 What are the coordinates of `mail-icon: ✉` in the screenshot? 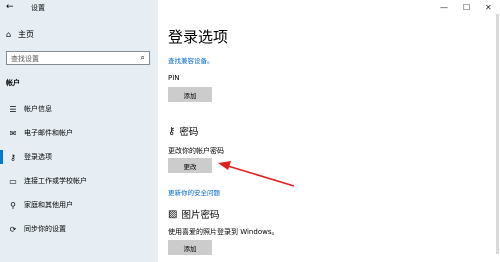 It's located at (13, 133).